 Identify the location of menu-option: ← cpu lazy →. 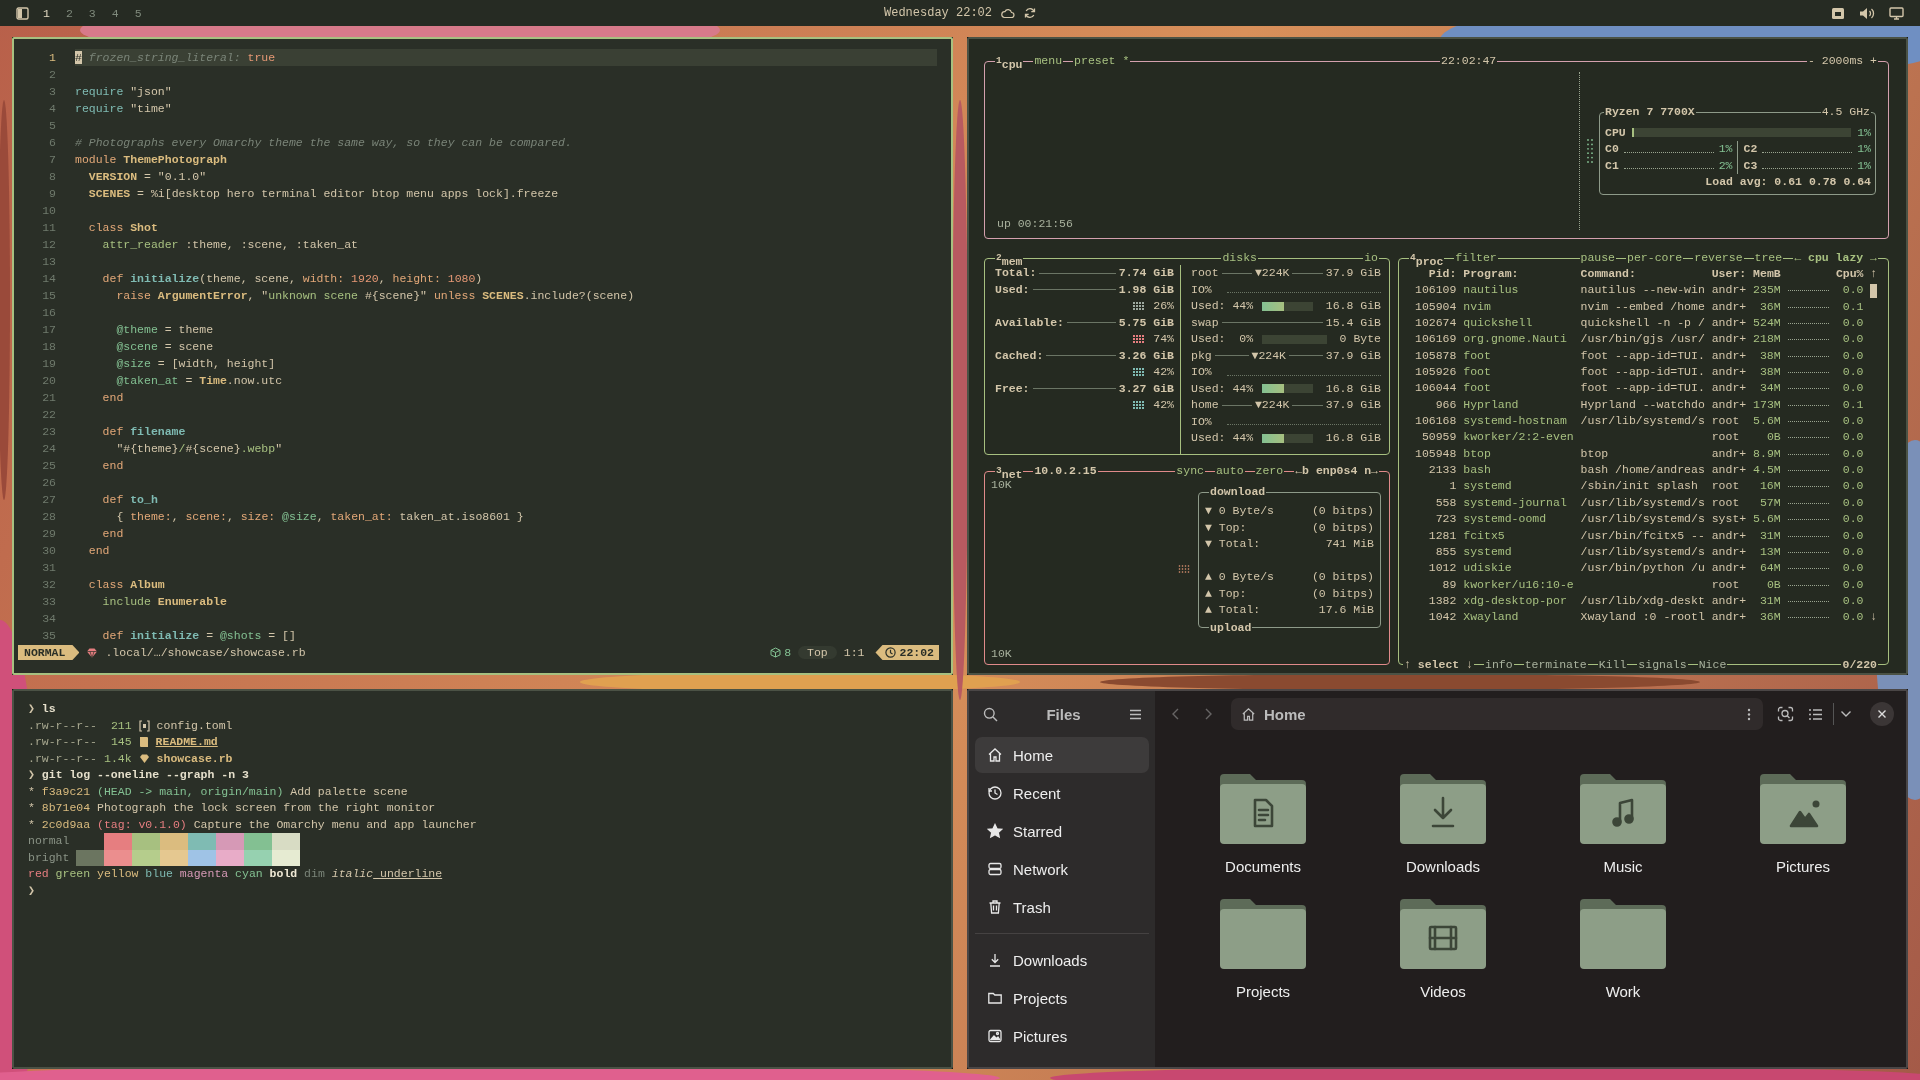
(1835, 258).